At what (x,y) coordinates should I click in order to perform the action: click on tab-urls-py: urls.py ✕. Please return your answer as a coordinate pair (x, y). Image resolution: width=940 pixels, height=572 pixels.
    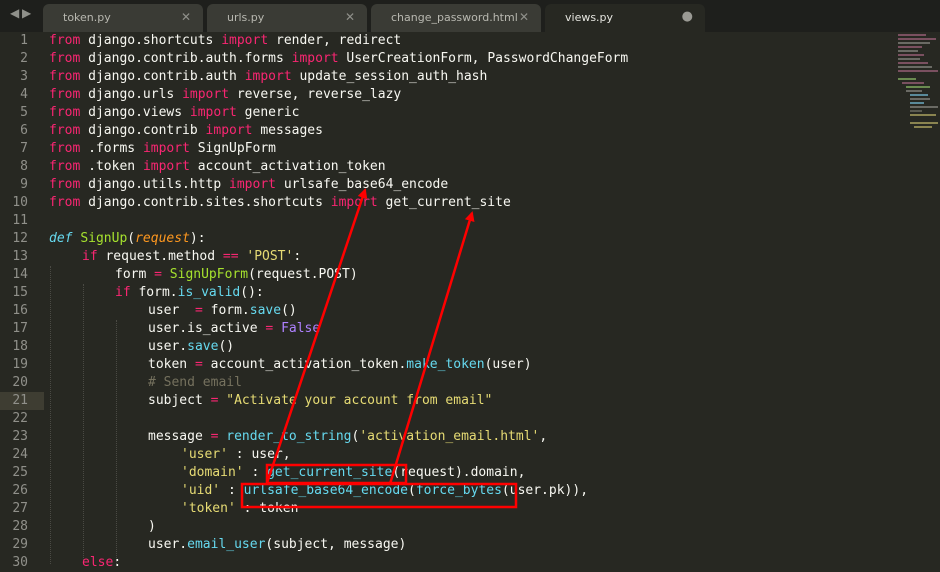
    Looking at the image, I should click on (287, 18).